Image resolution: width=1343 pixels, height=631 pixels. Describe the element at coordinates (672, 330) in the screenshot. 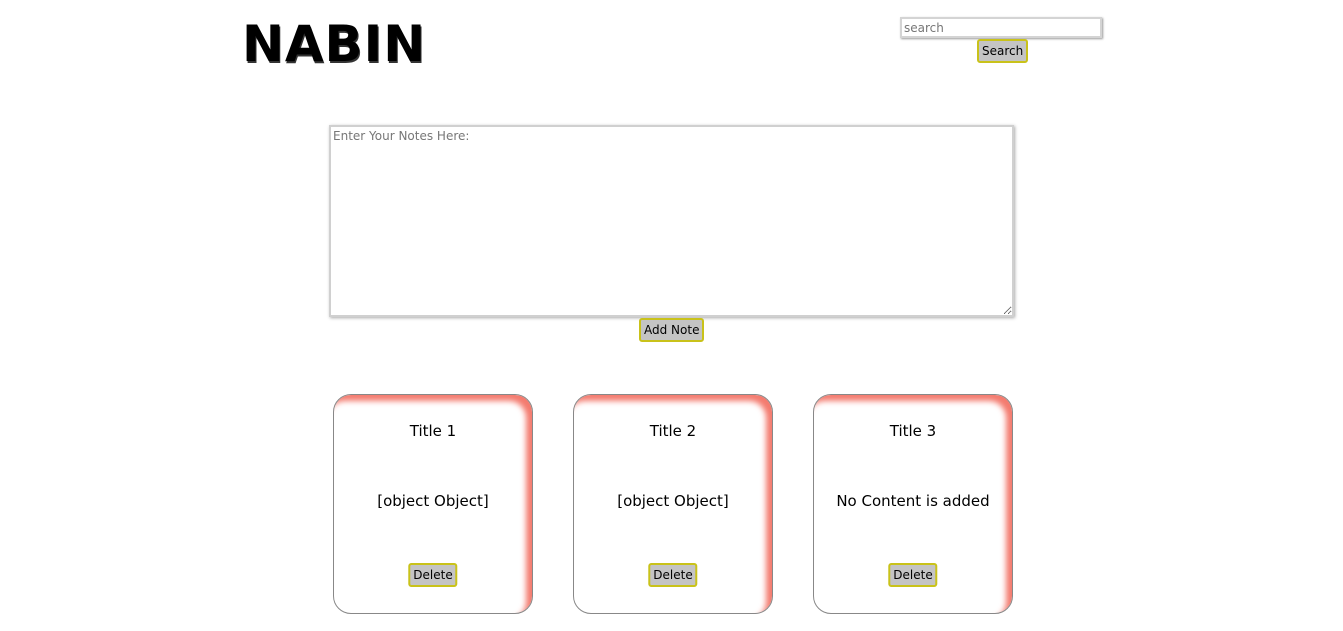

I see `add-note-button: Add Note` at that location.